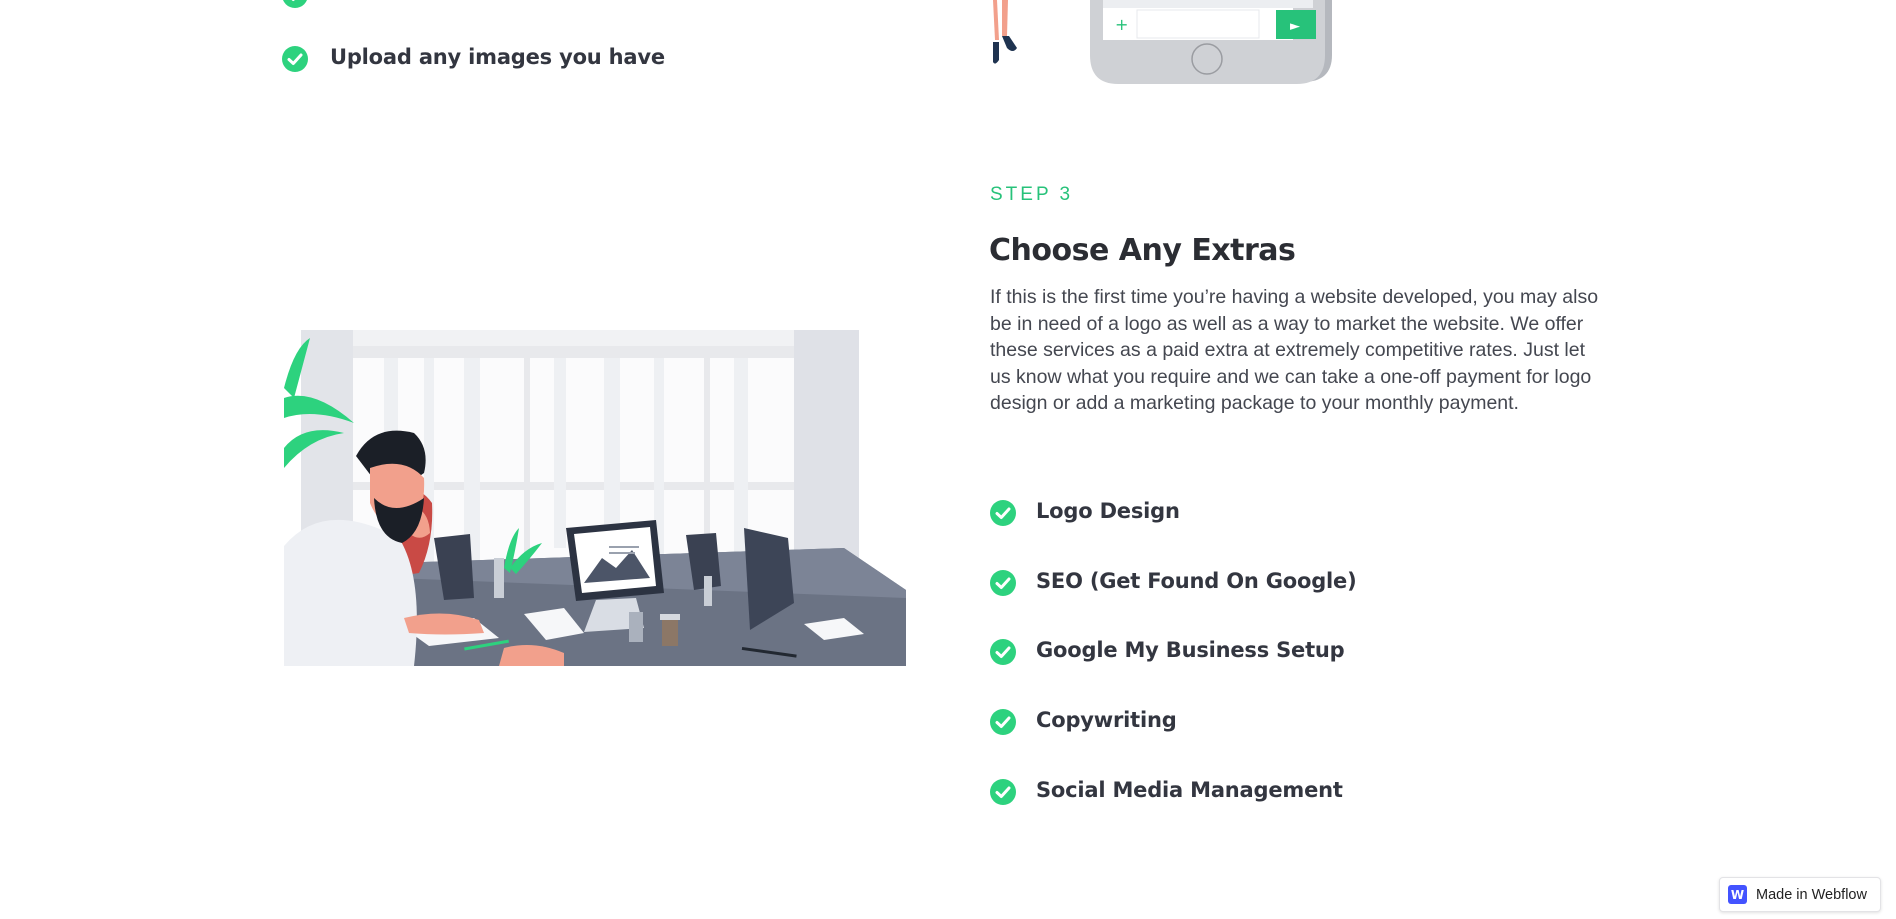 The width and height of the screenshot is (1896, 919). What do you see at coordinates (1108, 511) in the screenshot?
I see `extra-item-label: Logo Design` at bounding box center [1108, 511].